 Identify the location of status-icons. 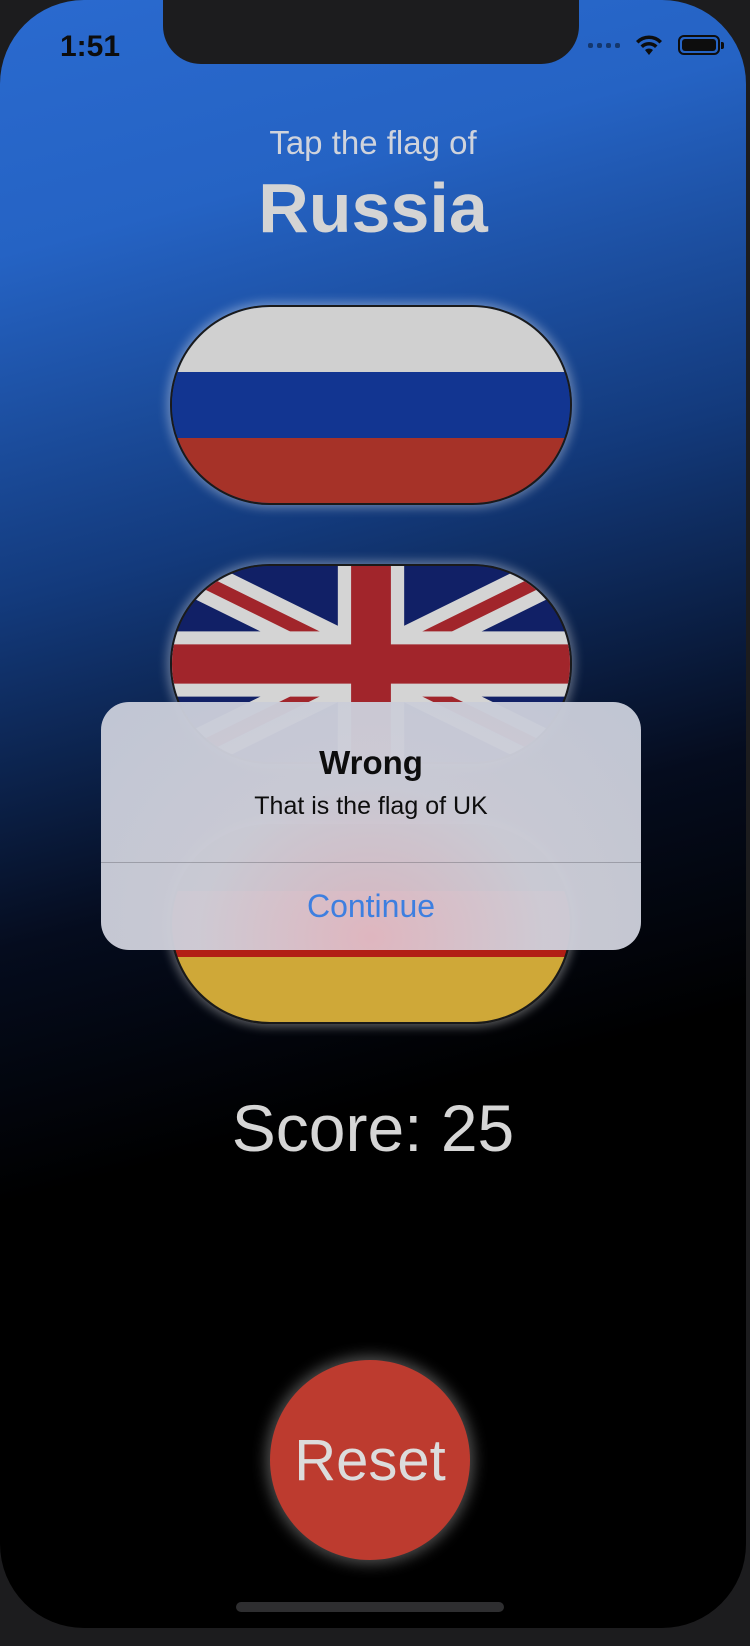
(656, 45).